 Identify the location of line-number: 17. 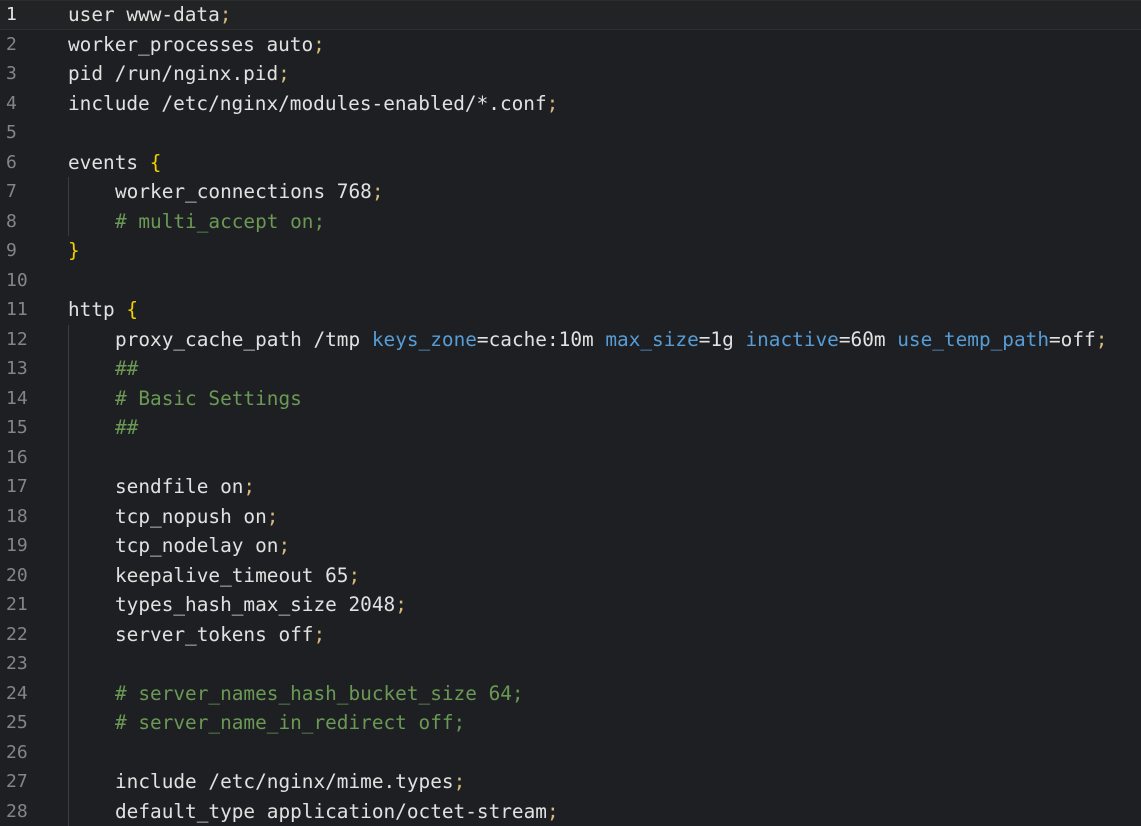
(17, 486).